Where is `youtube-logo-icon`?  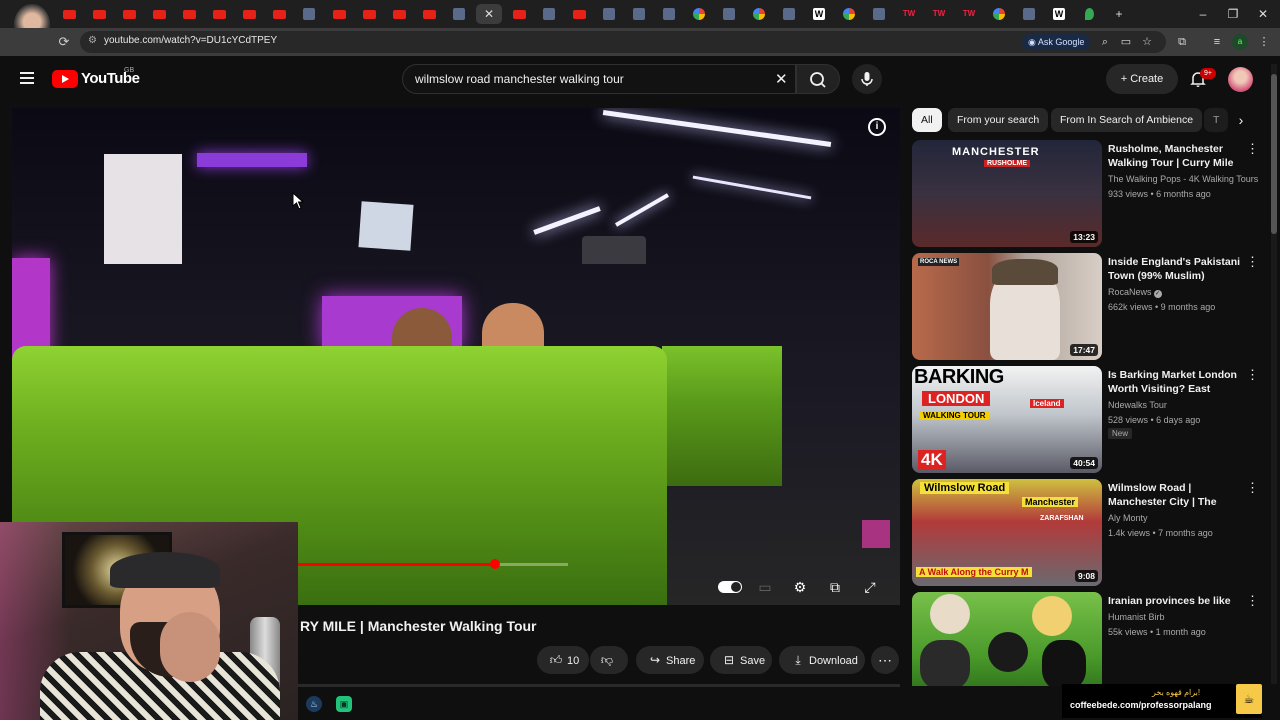
youtube-logo-icon is located at coordinates (65, 79).